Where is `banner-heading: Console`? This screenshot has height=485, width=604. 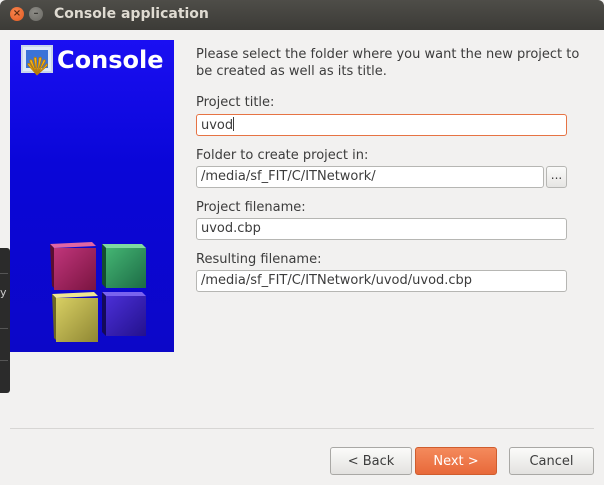
banner-heading: Console is located at coordinates (110, 60).